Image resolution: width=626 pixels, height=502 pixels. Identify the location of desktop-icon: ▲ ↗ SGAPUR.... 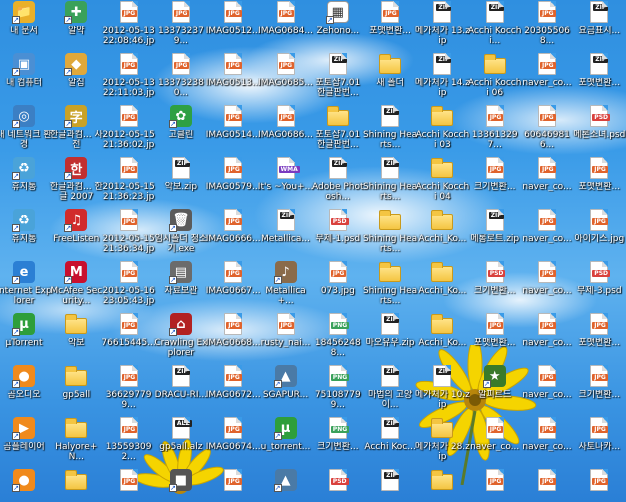
(286, 391).